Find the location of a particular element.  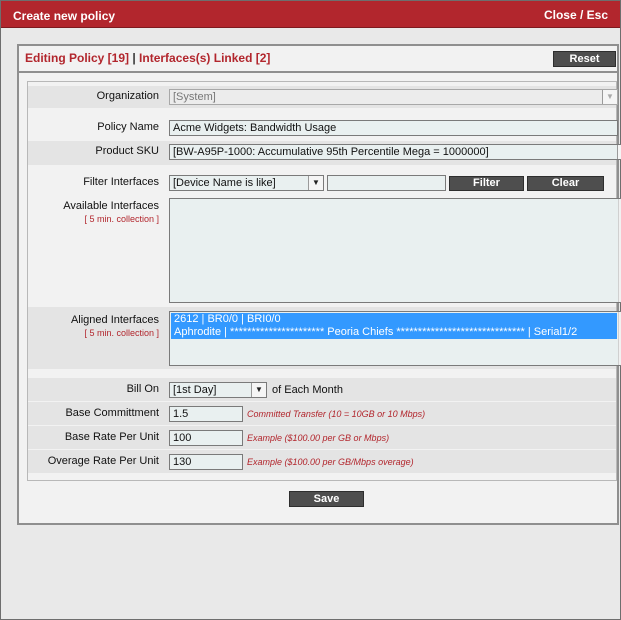

organization-label: Organization is located at coordinates (127, 96).